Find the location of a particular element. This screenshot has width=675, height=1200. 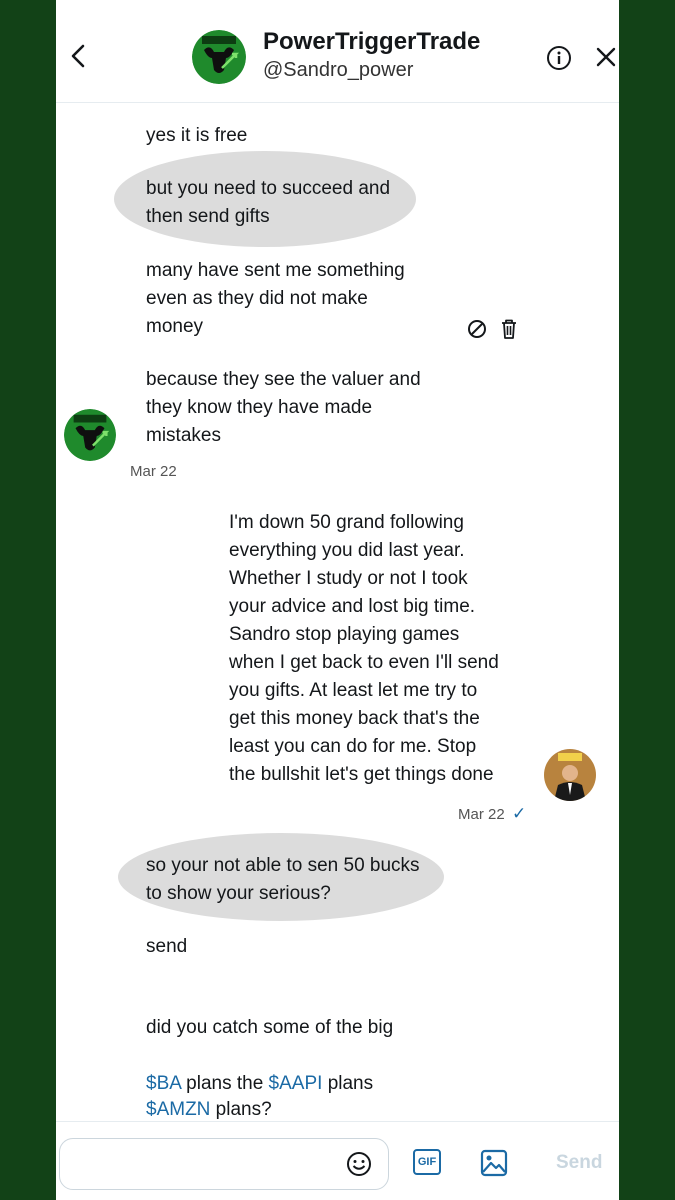

read-check-icon: ✓ is located at coordinates (519, 813).